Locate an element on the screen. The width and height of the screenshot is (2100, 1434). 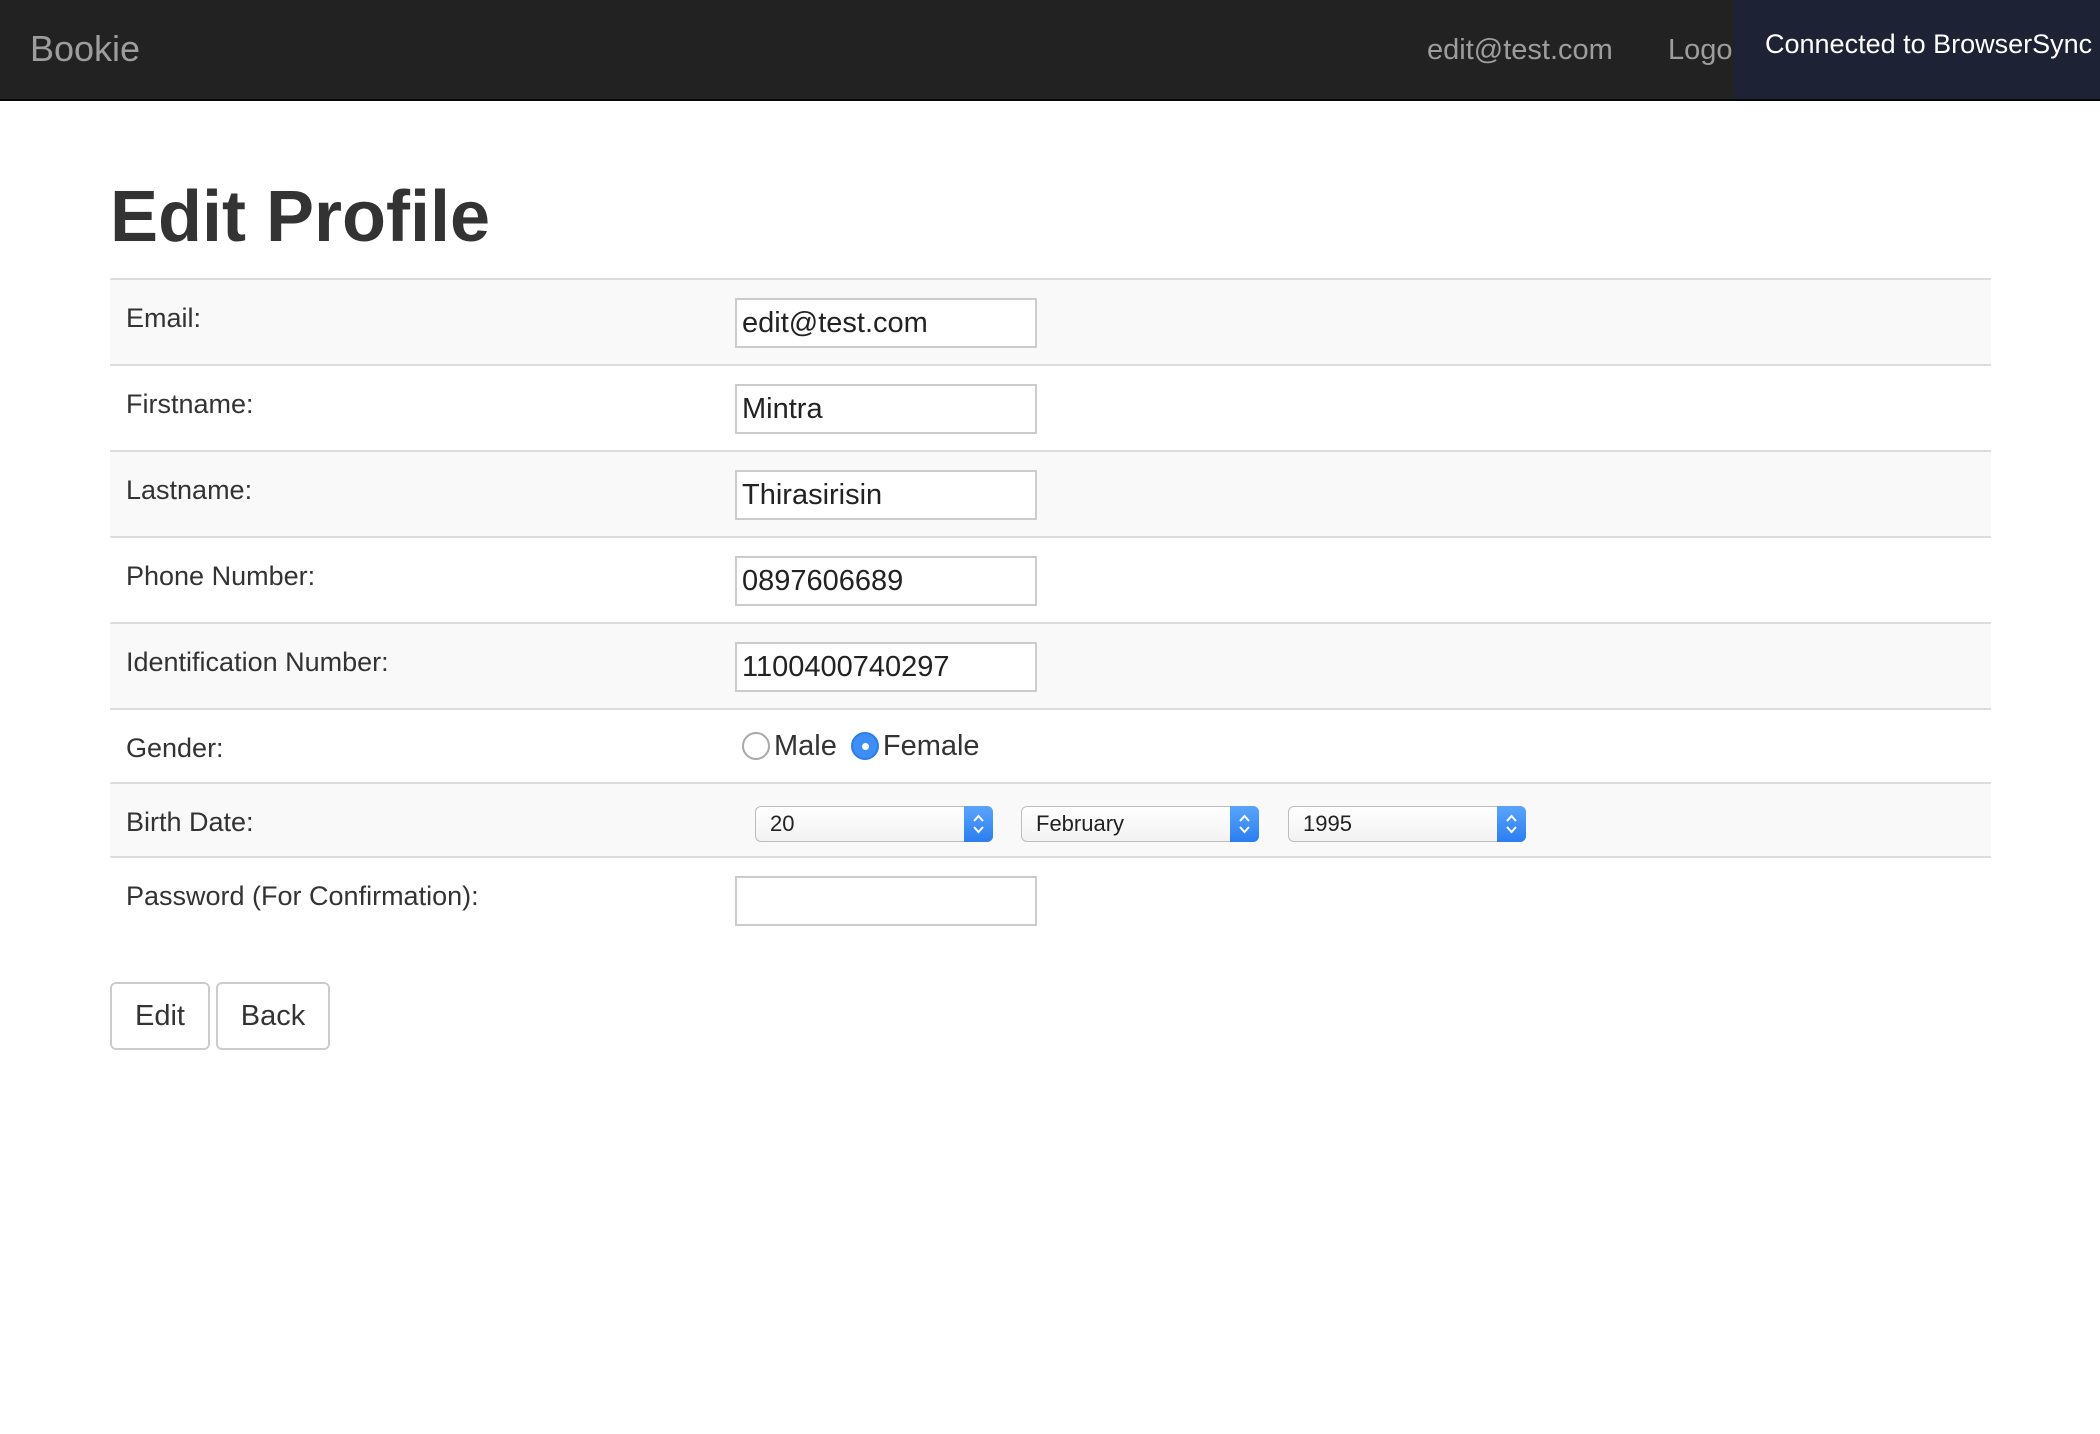
birth-date-label: Birth Date: is located at coordinates (190, 822).